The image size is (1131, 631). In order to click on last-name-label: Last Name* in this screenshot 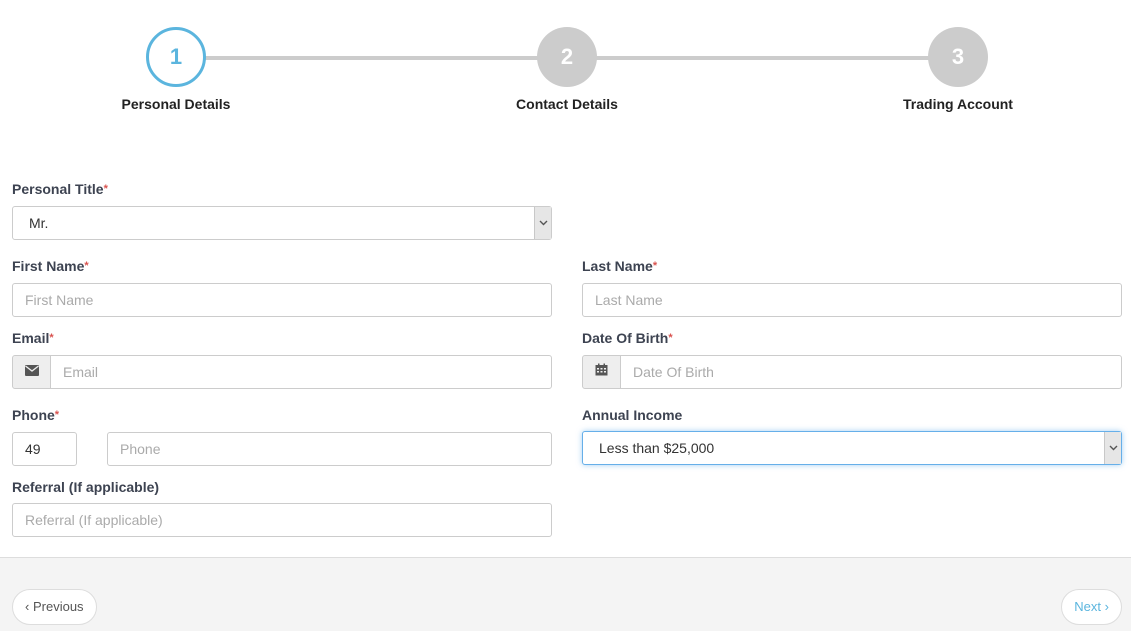, I will do `click(620, 266)`.